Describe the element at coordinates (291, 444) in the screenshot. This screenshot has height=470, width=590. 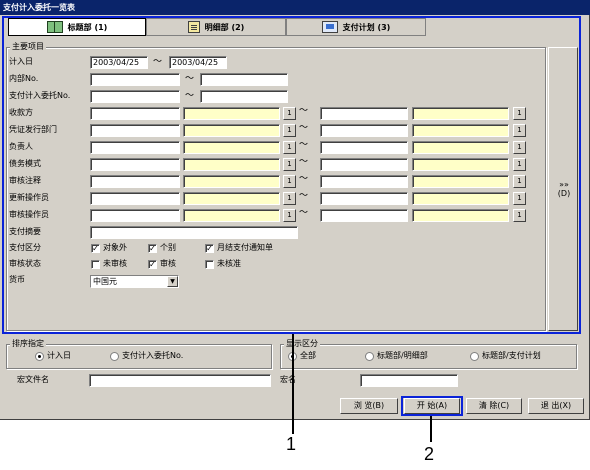
I see `callout-number-1: 1` at that location.